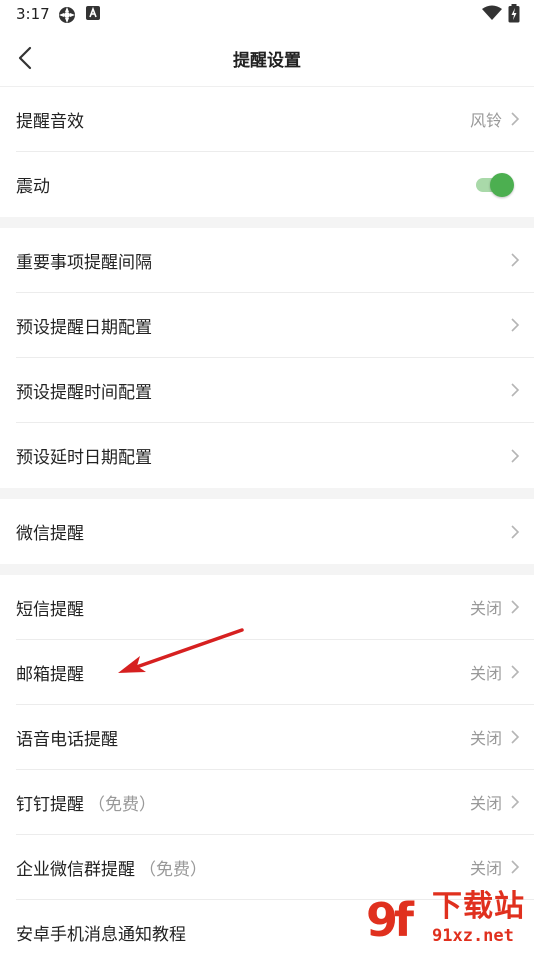 This screenshot has height=965, width=534. What do you see at coordinates (67, 15) in the screenshot?
I see `app-notification-icon` at bounding box center [67, 15].